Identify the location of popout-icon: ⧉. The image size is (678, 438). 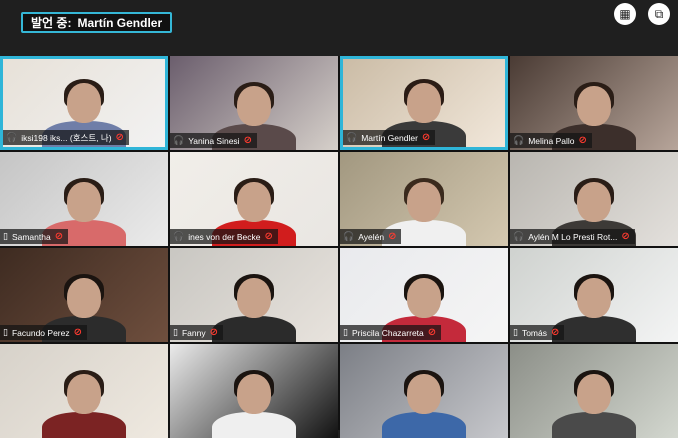
(659, 14).